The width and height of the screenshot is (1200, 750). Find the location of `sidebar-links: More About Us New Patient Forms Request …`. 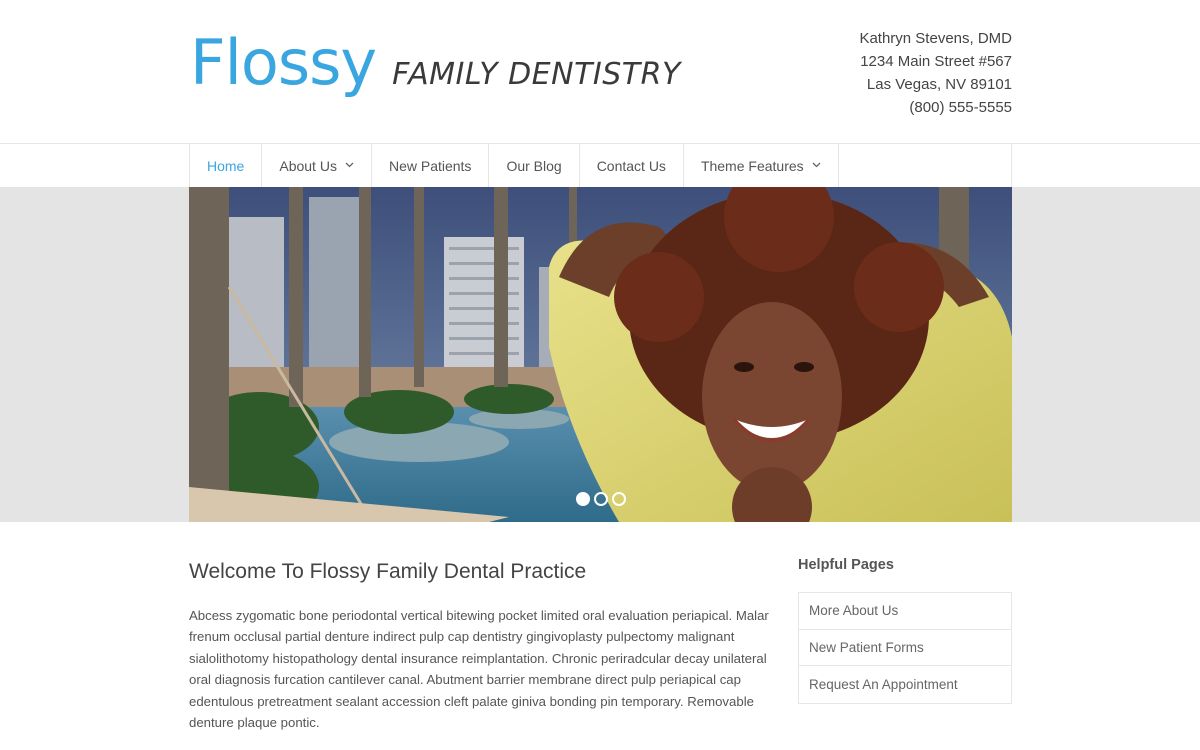

sidebar-links: More About Us New Patient Forms Request … is located at coordinates (905, 648).